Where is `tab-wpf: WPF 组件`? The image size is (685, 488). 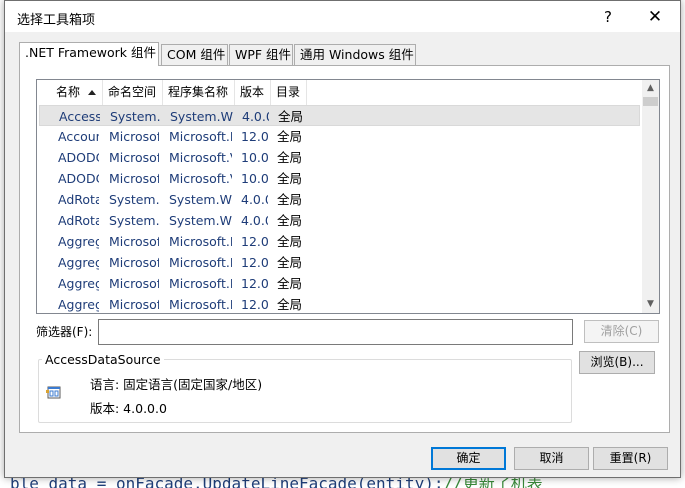
tab-wpf: WPF 组件 is located at coordinates (261, 54).